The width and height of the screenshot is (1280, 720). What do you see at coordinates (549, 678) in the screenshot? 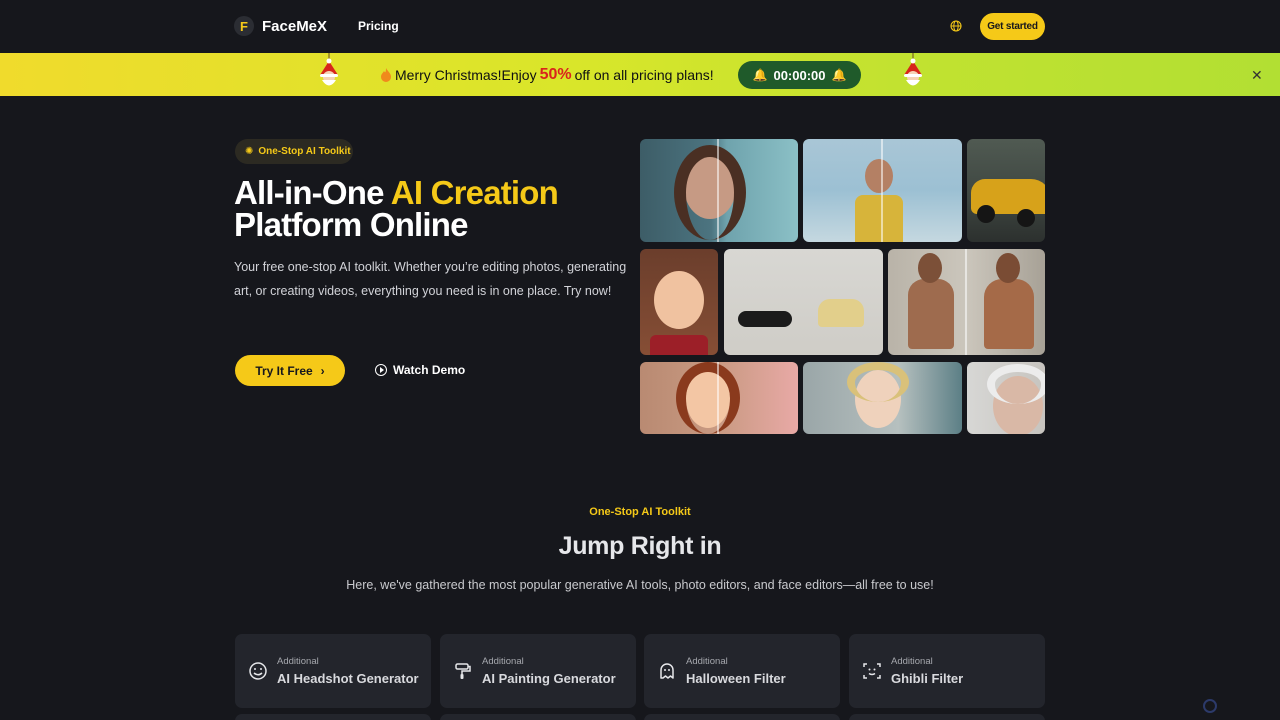
I see `card-title: AI Painting Generator` at bounding box center [549, 678].